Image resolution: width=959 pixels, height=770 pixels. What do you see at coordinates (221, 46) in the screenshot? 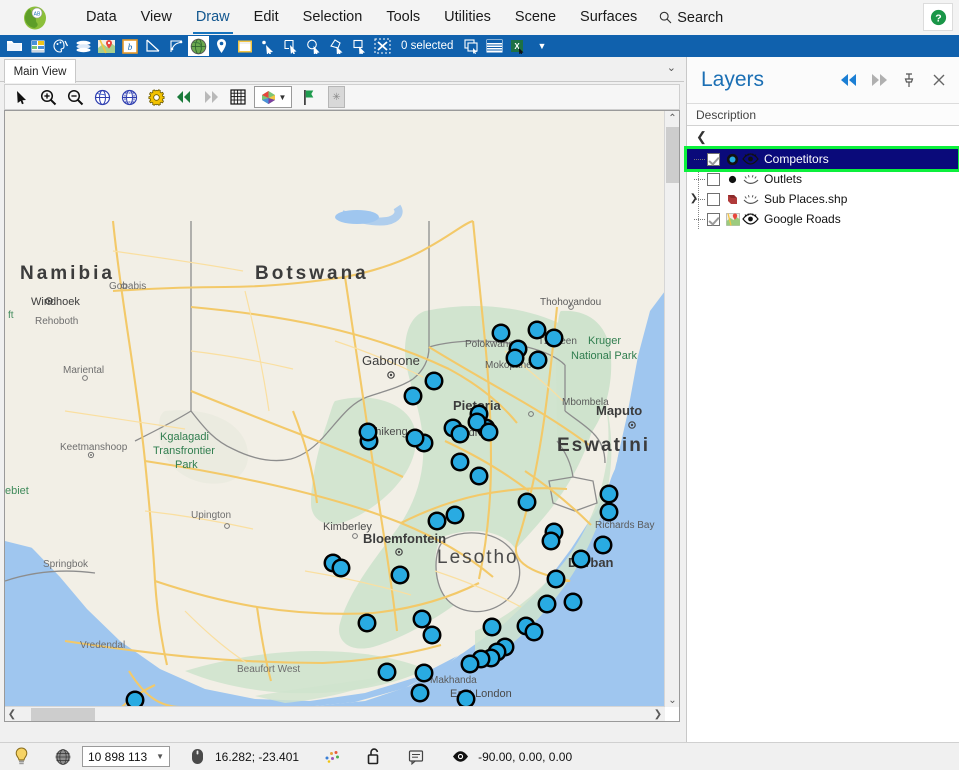
I see `location-pin-icon` at bounding box center [221, 46].